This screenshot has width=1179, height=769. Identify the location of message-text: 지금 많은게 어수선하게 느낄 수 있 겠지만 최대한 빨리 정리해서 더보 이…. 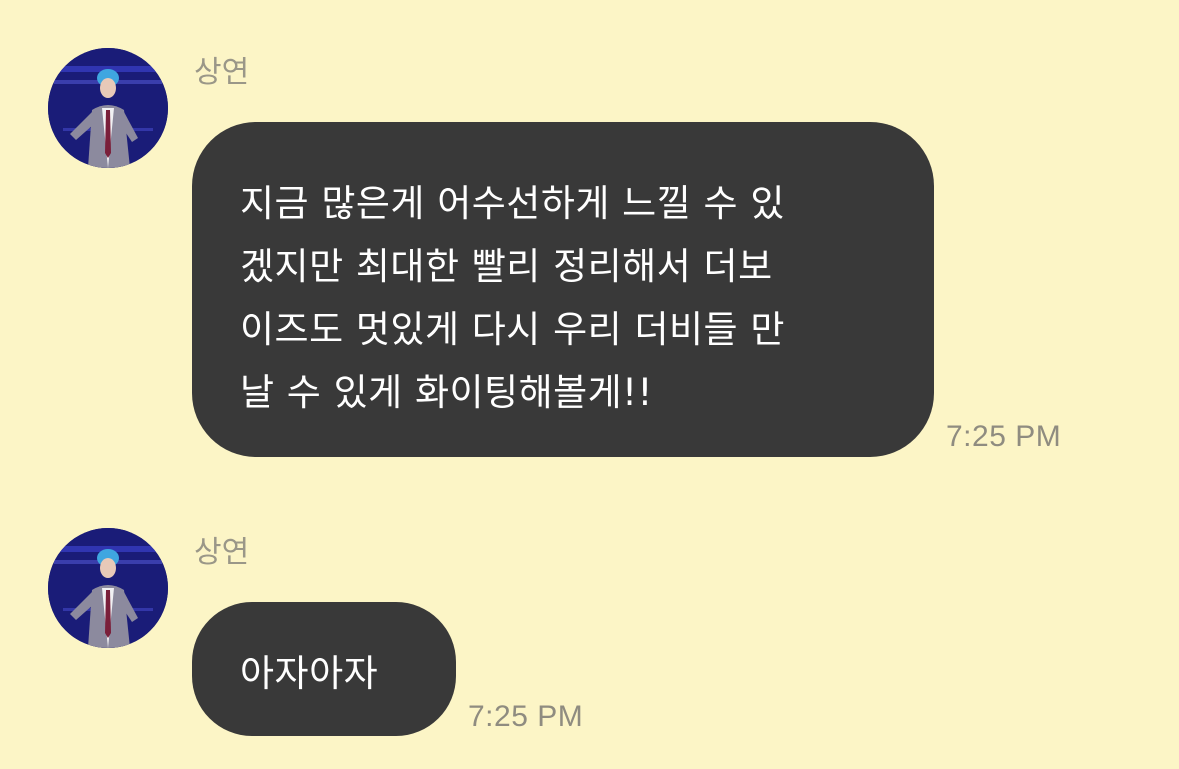
(512, 298).